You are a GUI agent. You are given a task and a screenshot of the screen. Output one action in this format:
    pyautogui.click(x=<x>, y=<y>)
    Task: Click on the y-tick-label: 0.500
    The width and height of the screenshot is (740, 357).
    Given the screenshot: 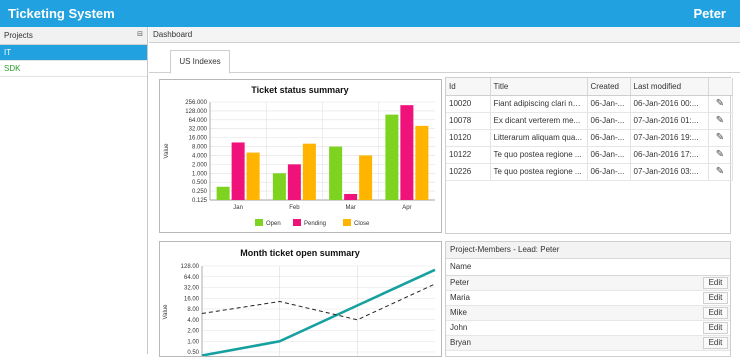 What is the action you would take?
    pyautogui.click(x=200, y=183)
    